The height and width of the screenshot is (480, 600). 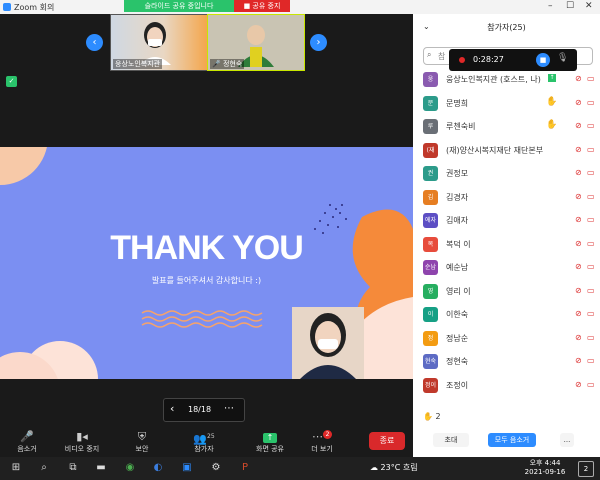 I want to click on stop-recording-button: ■, so click(x=543, y=60).